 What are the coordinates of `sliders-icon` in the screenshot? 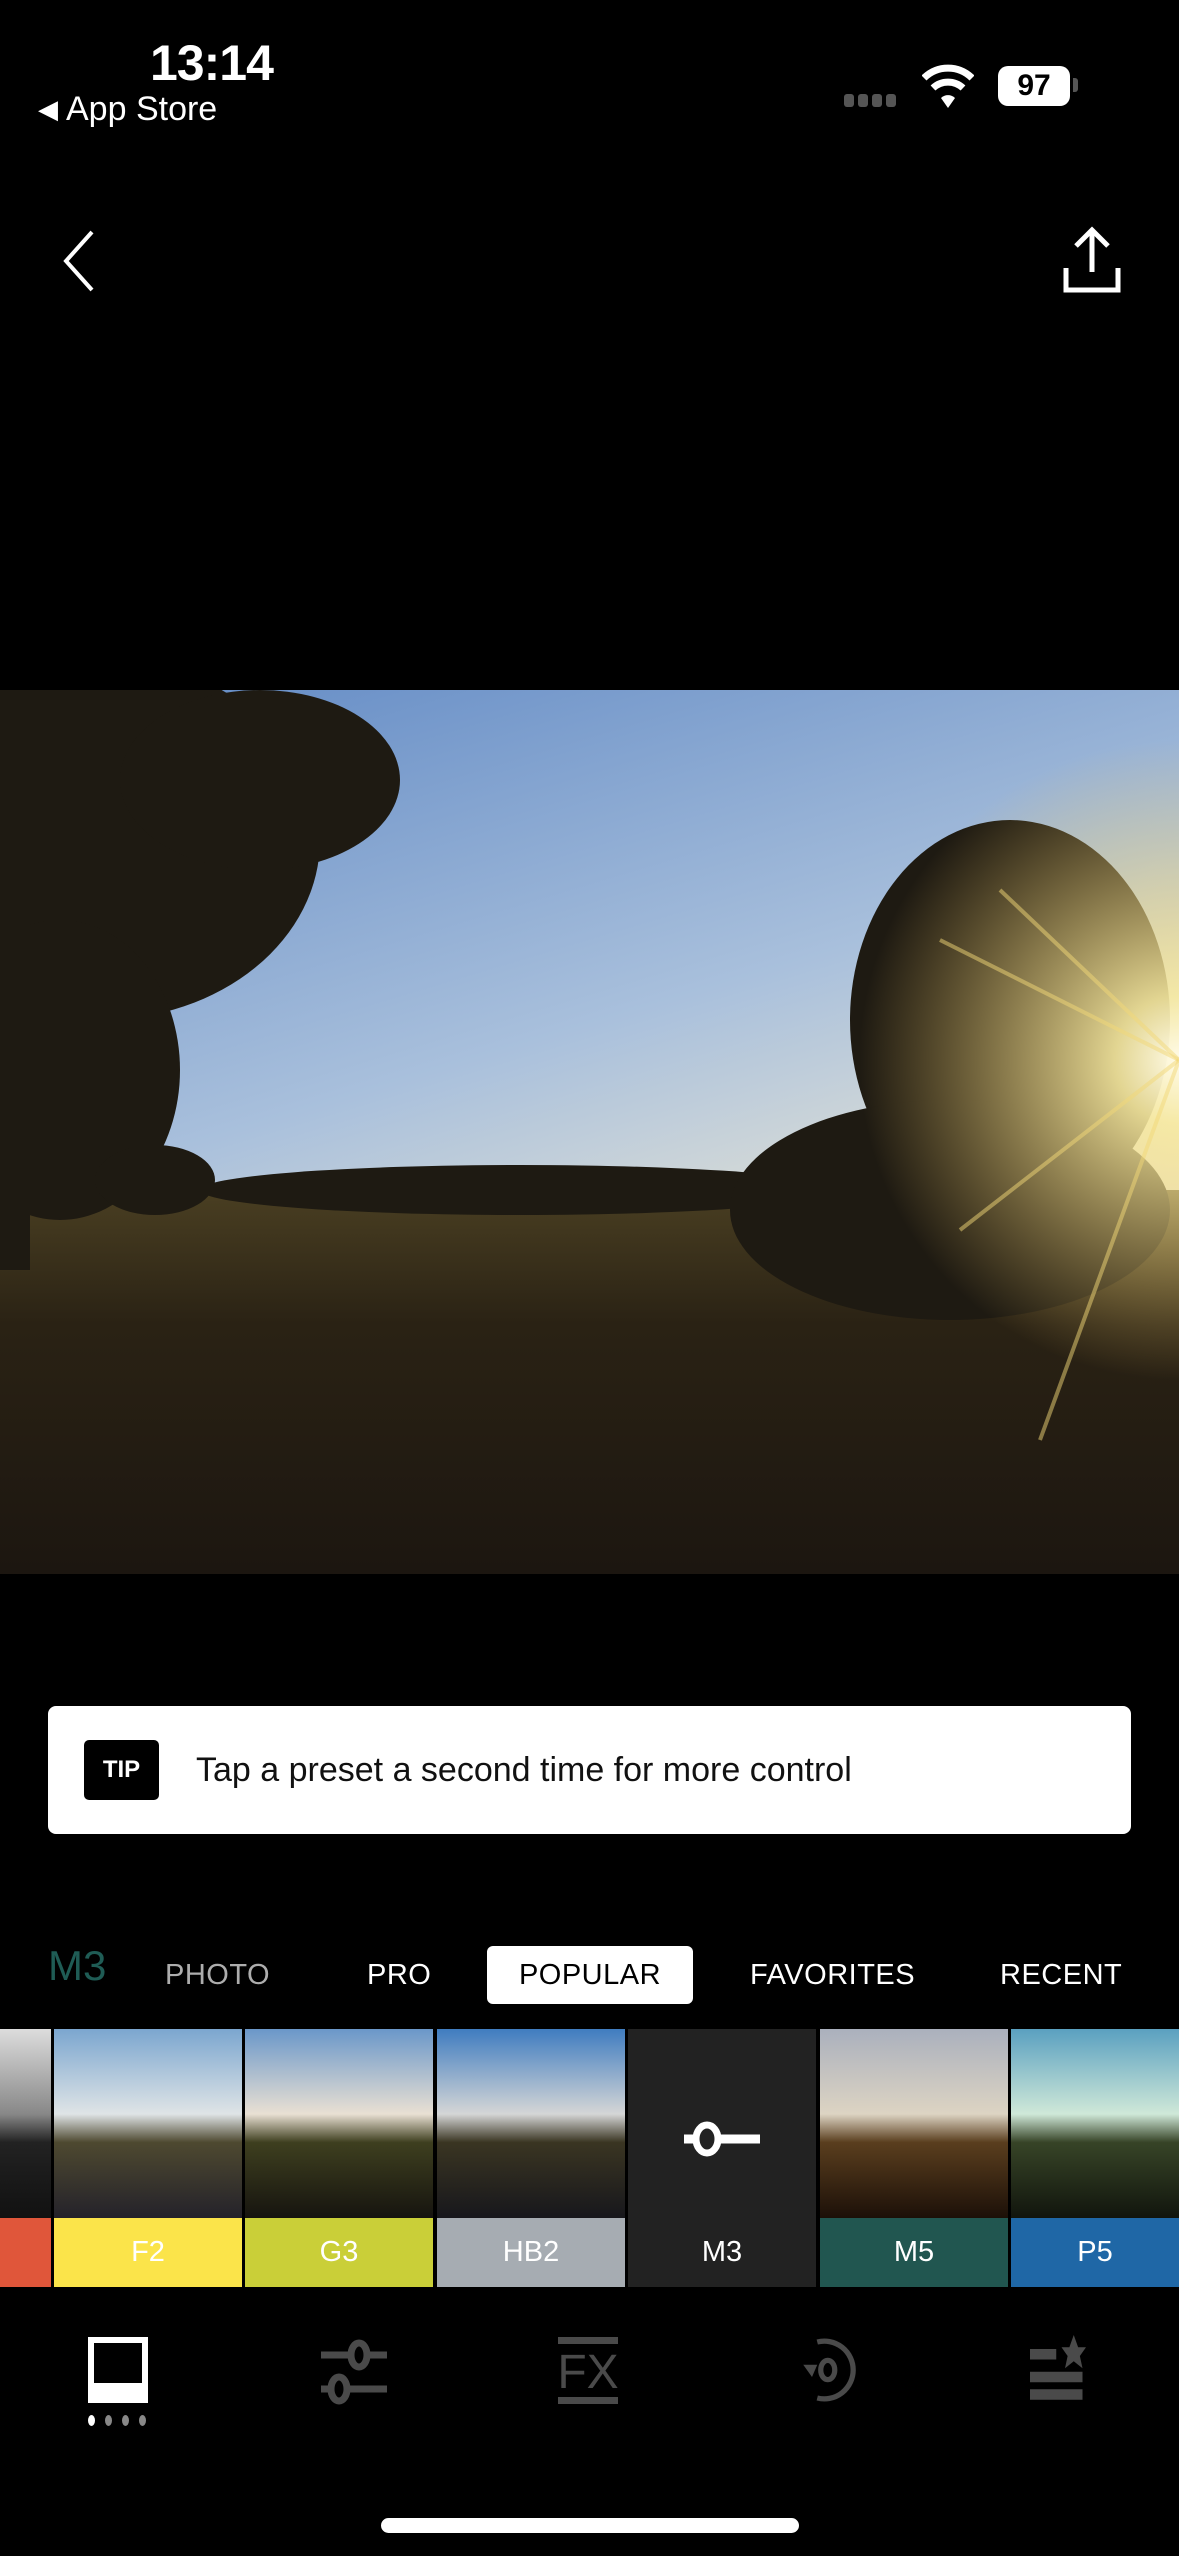 It's located at (354, 2372).